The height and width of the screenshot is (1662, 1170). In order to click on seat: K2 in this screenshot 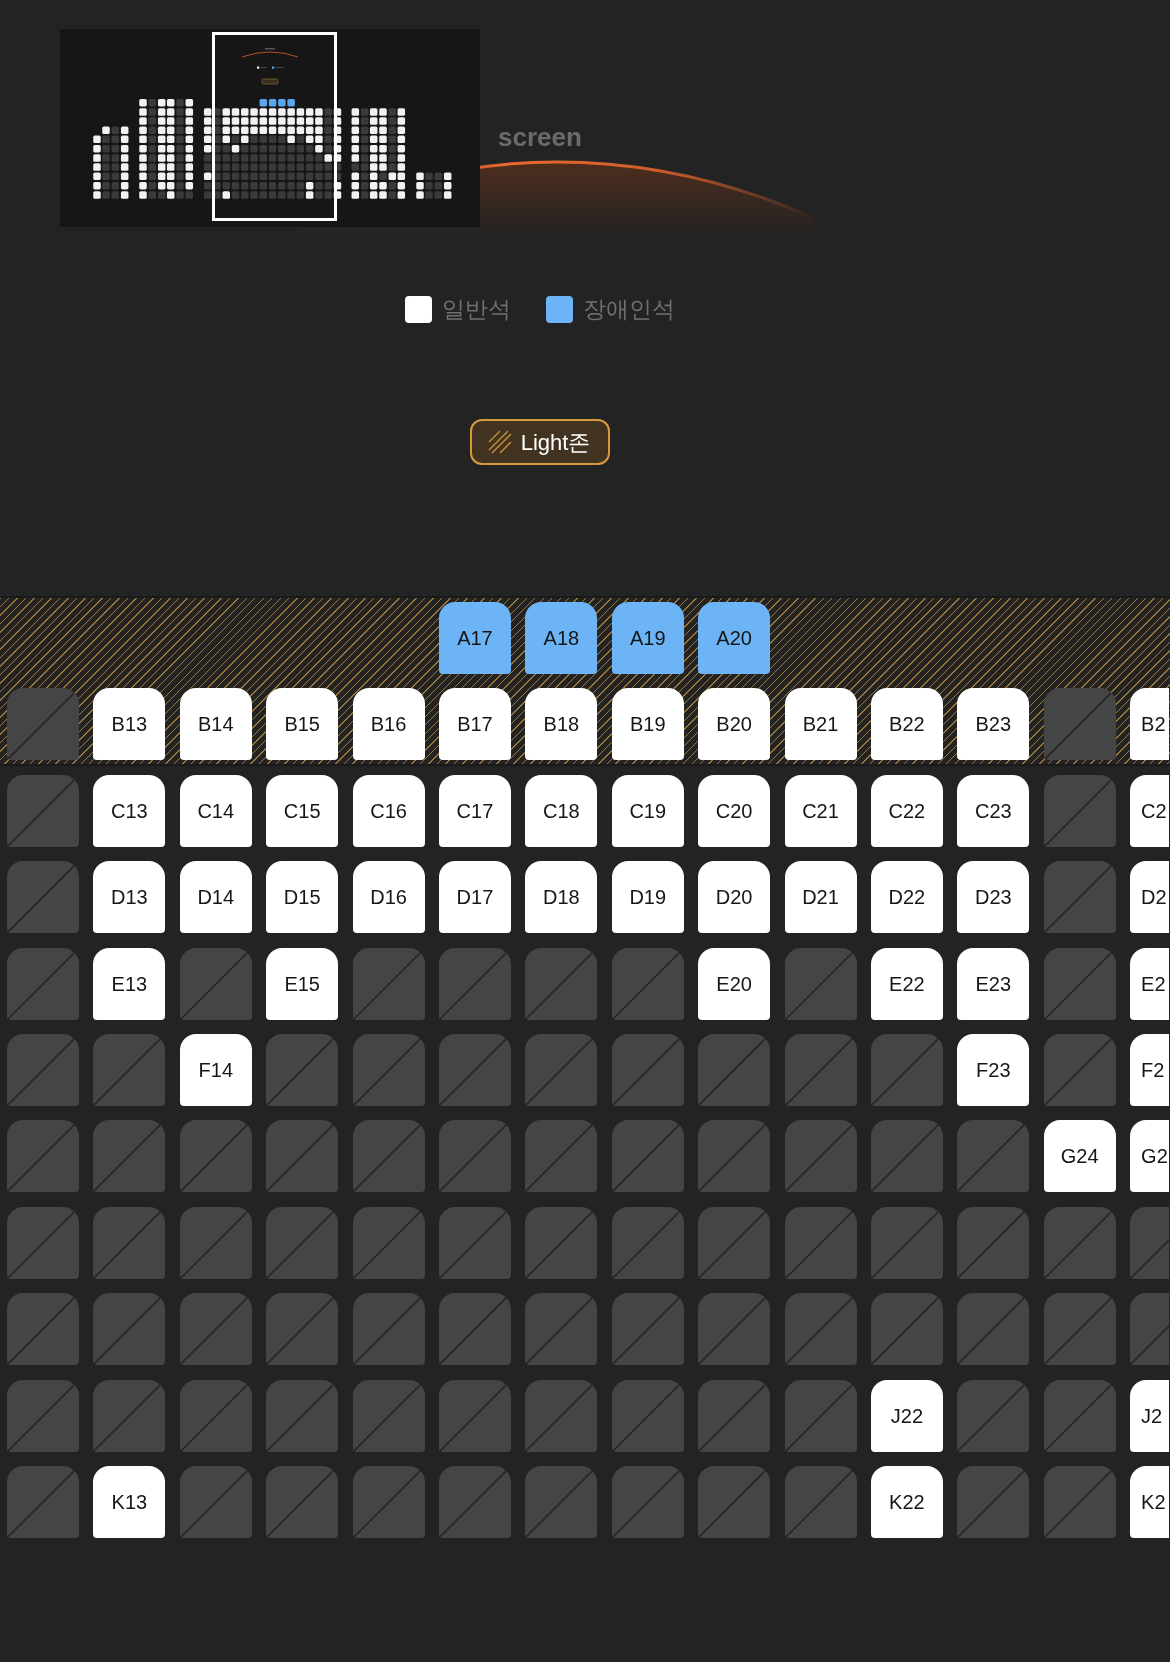, I will do `click(1150, 1501)`.